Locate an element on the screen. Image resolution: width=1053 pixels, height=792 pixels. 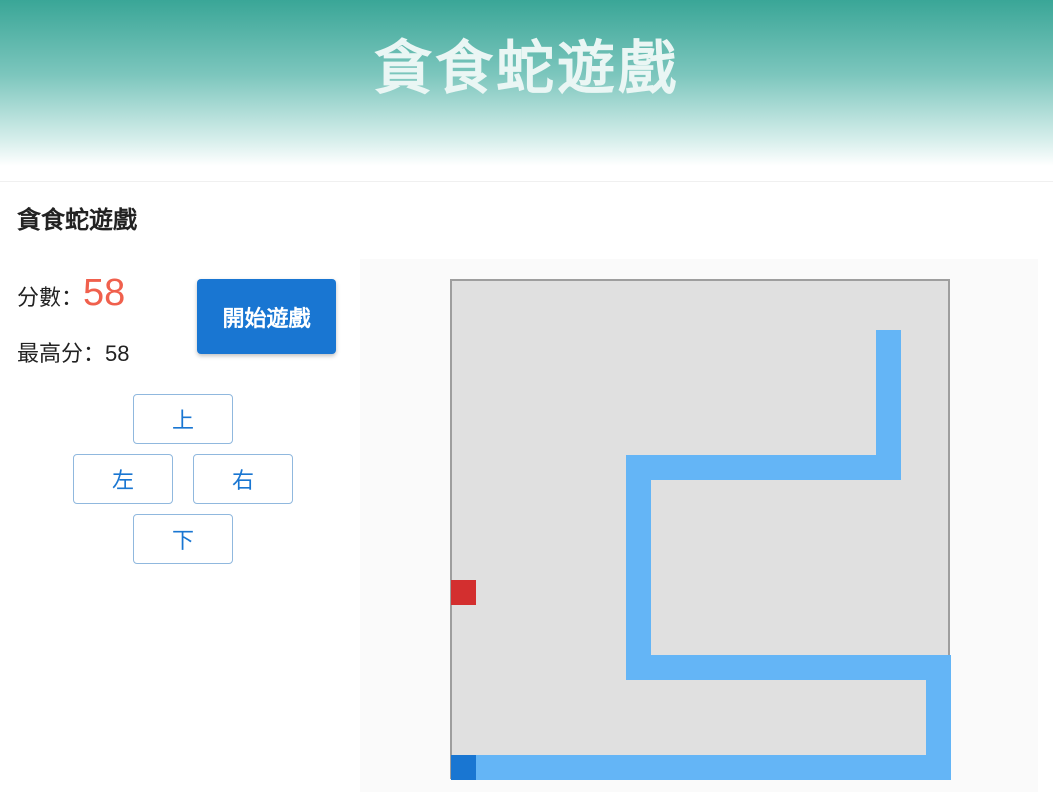
section-title: 貪食蛇遊戲 is located at coordinates (77, 220).